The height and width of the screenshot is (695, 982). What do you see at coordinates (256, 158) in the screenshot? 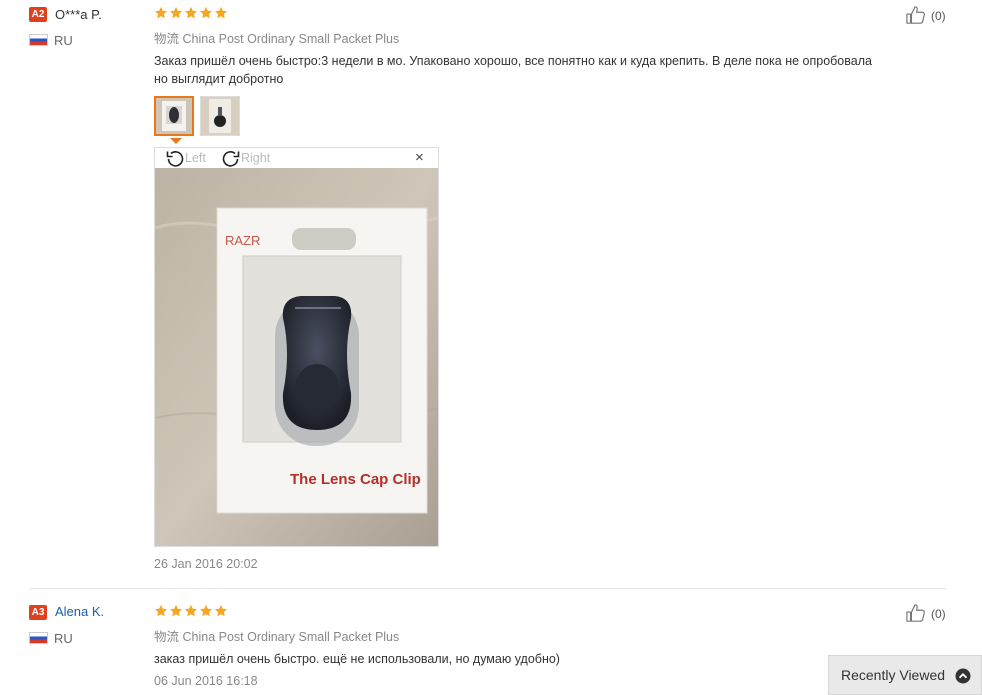
I see `rotate-right-label: Right` at bounding box center [256, 158].